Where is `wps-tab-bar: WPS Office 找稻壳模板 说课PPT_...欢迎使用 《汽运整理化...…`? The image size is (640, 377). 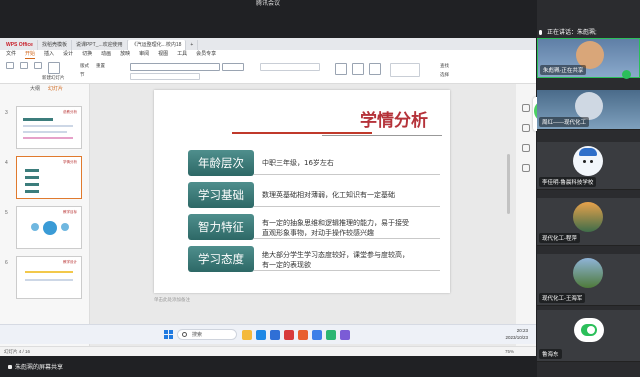 wps-tab-bar: WPS Office 找稻壳模板 说课PPT_...欢迎使用 《汽运整理化...… is located at coordinates (268, 44).